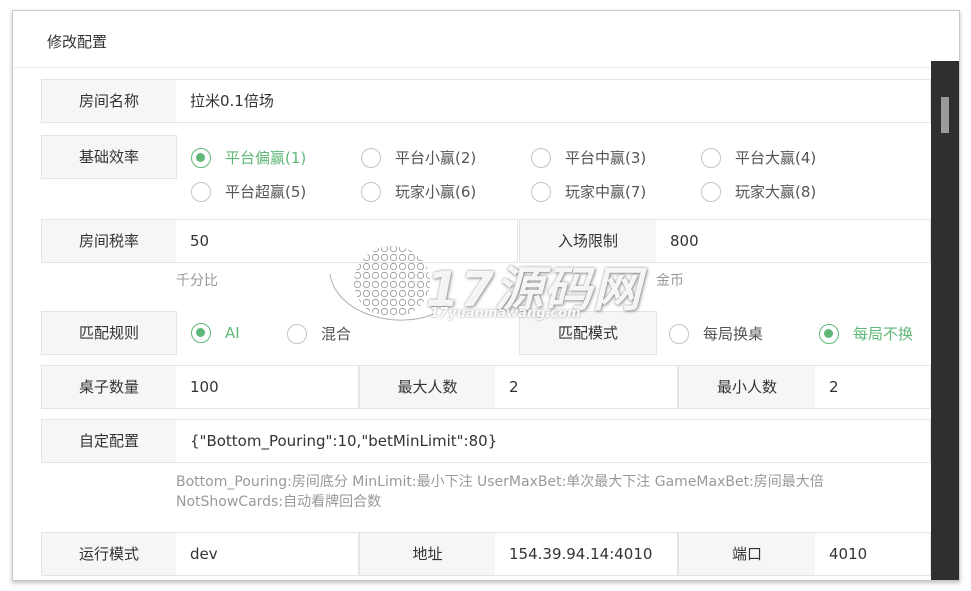 The height and width of the screenshot is (591, 971). What do you see at coordinates (588, 241) in the screenshot?
I see `entry-limit-label: 入场限制` at bounding box center [588, 241].